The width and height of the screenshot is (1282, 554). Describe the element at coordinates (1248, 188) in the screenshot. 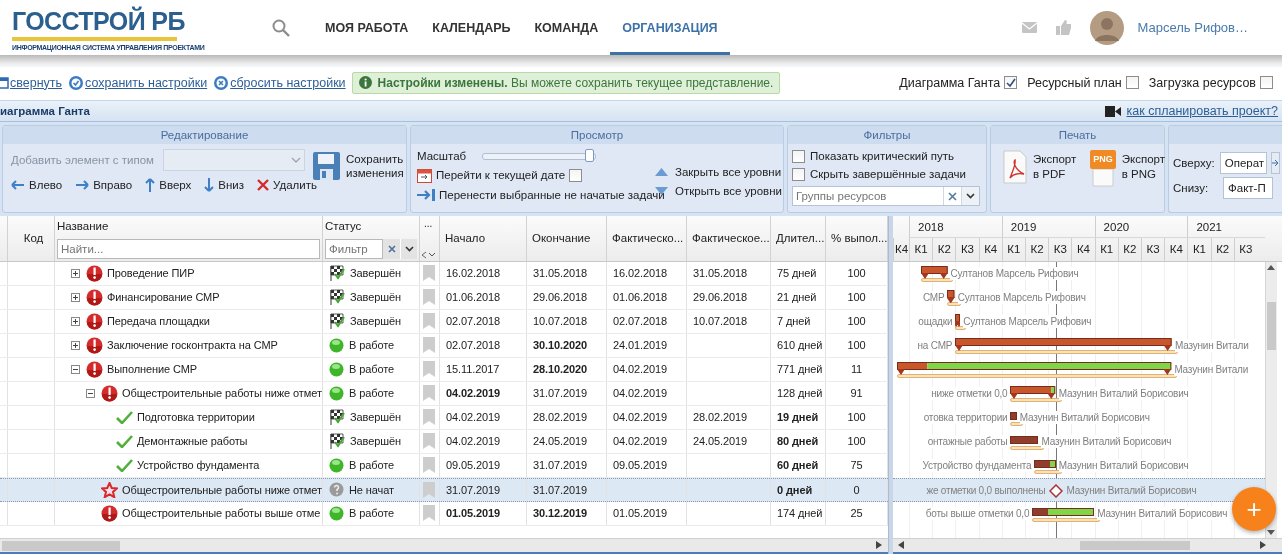

I see `layer-select: Факт-П` at that location.